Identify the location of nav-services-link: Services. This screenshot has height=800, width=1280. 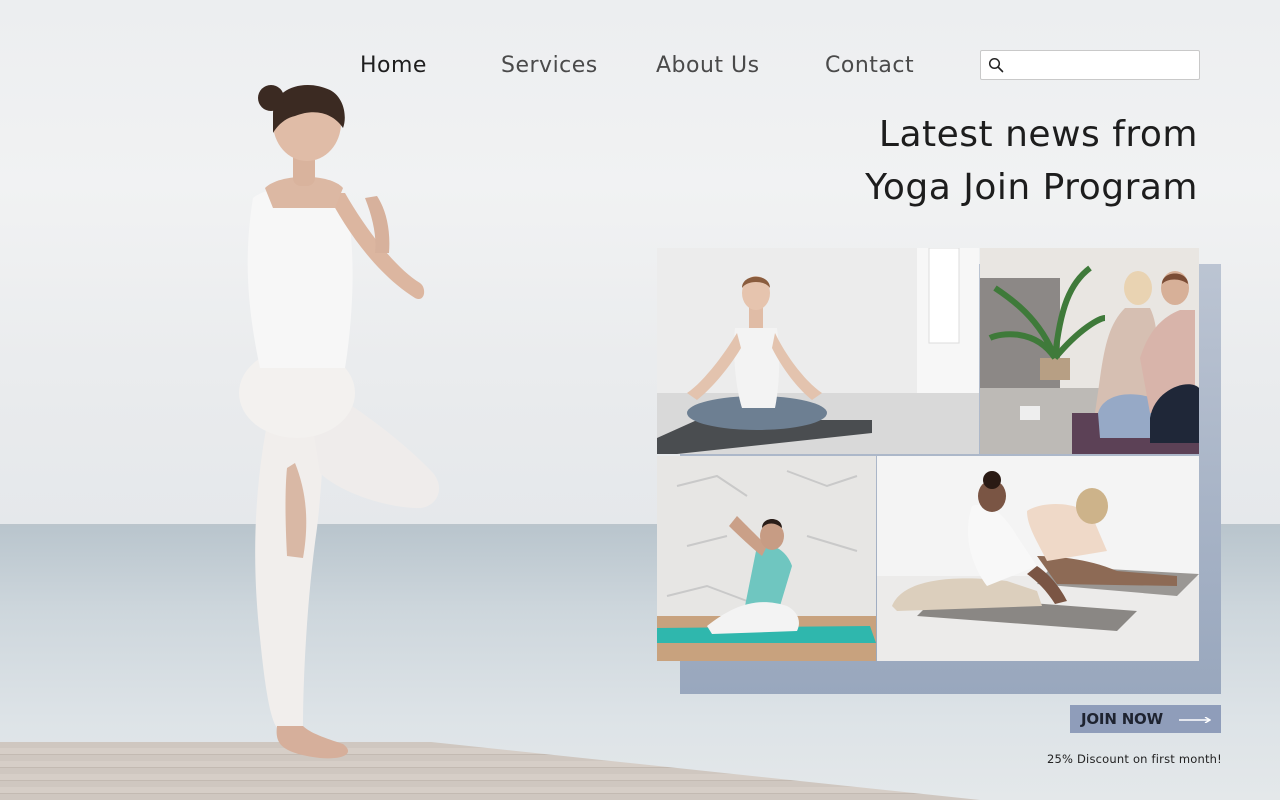
(549, 66).